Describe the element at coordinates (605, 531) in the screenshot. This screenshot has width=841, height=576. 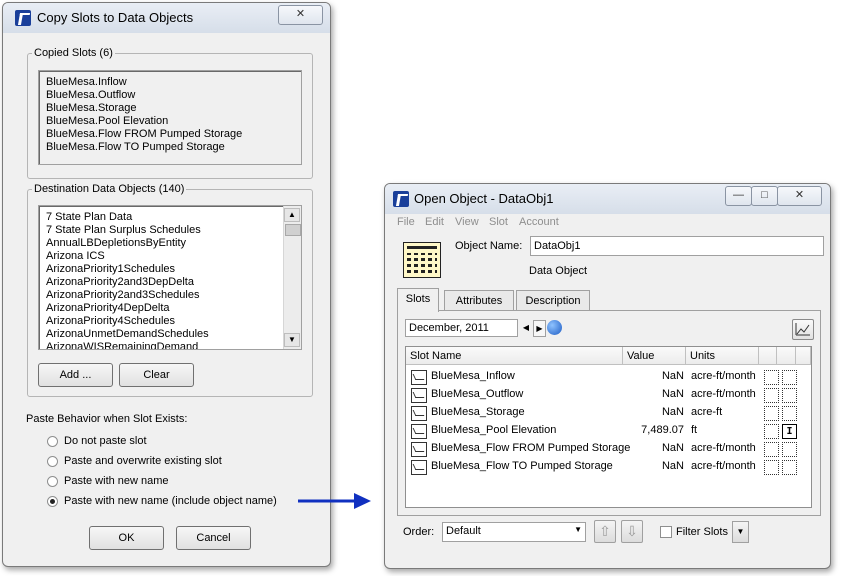
I see `move-up-icon: ⇧` at that location.